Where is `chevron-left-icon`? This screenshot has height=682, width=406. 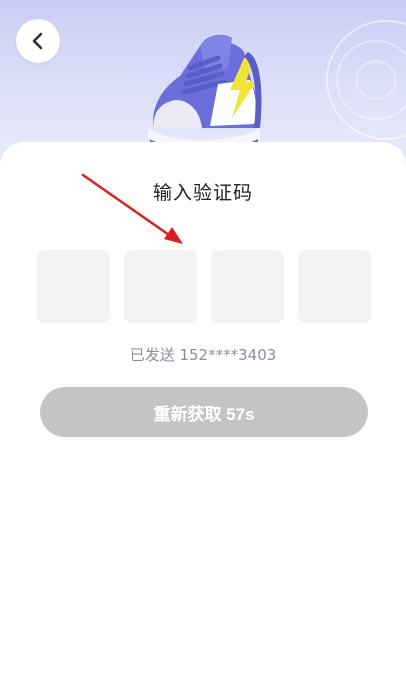 chevron-left-icon is located at coordinates (37, 41).